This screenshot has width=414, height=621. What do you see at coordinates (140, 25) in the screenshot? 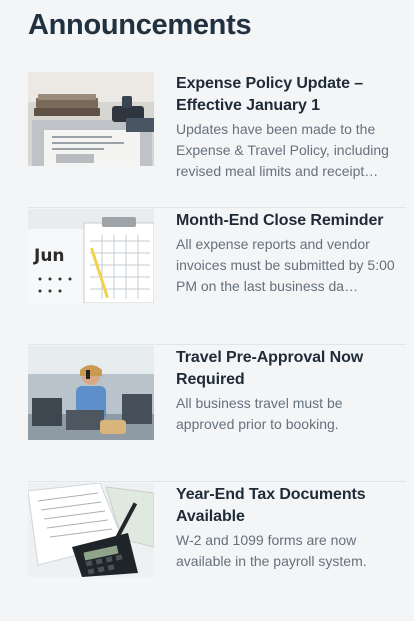
I see `page-title: Announcements` at bounding box center [140, 25].